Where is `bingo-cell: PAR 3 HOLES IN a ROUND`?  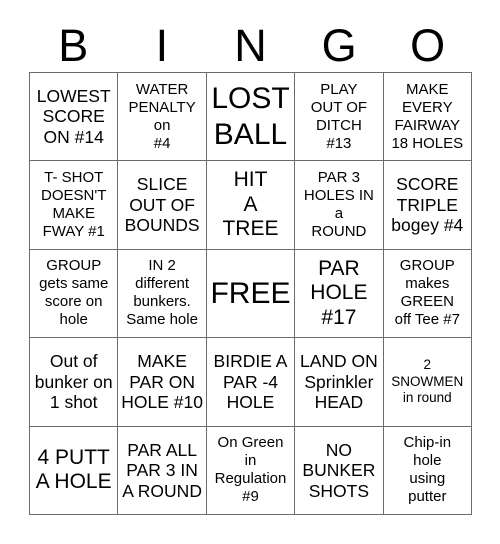
bingo-cell: PAR 3 HOLES IN a ROUND is located at coordinates (339, 205).